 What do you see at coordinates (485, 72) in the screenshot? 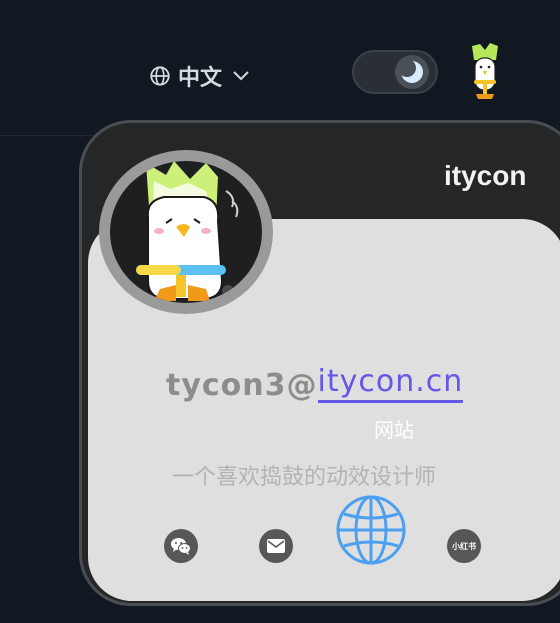
I see `mascot-icon` at bounding box center [485, 72].